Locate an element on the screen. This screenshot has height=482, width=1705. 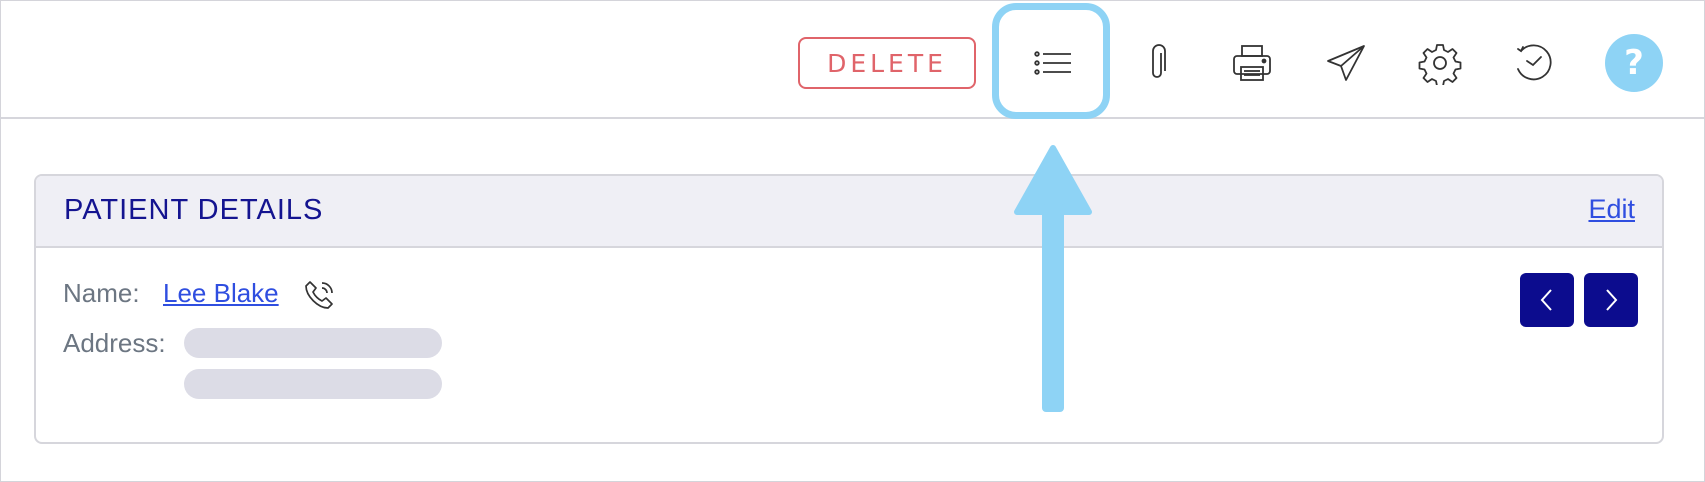
edit-link: Edit is located at coordinates (1611, 209).